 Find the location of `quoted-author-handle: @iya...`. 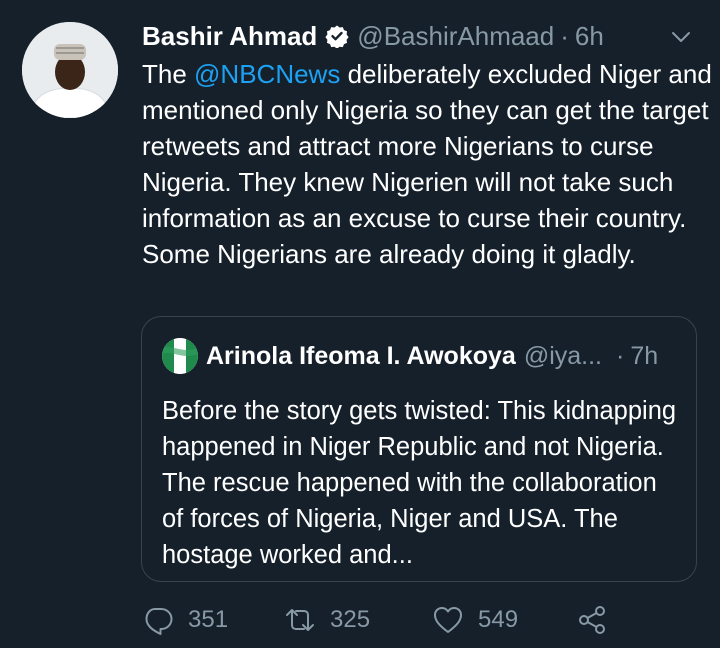

quoted-author-handle: @iya... is located at coordinates (563, 356).